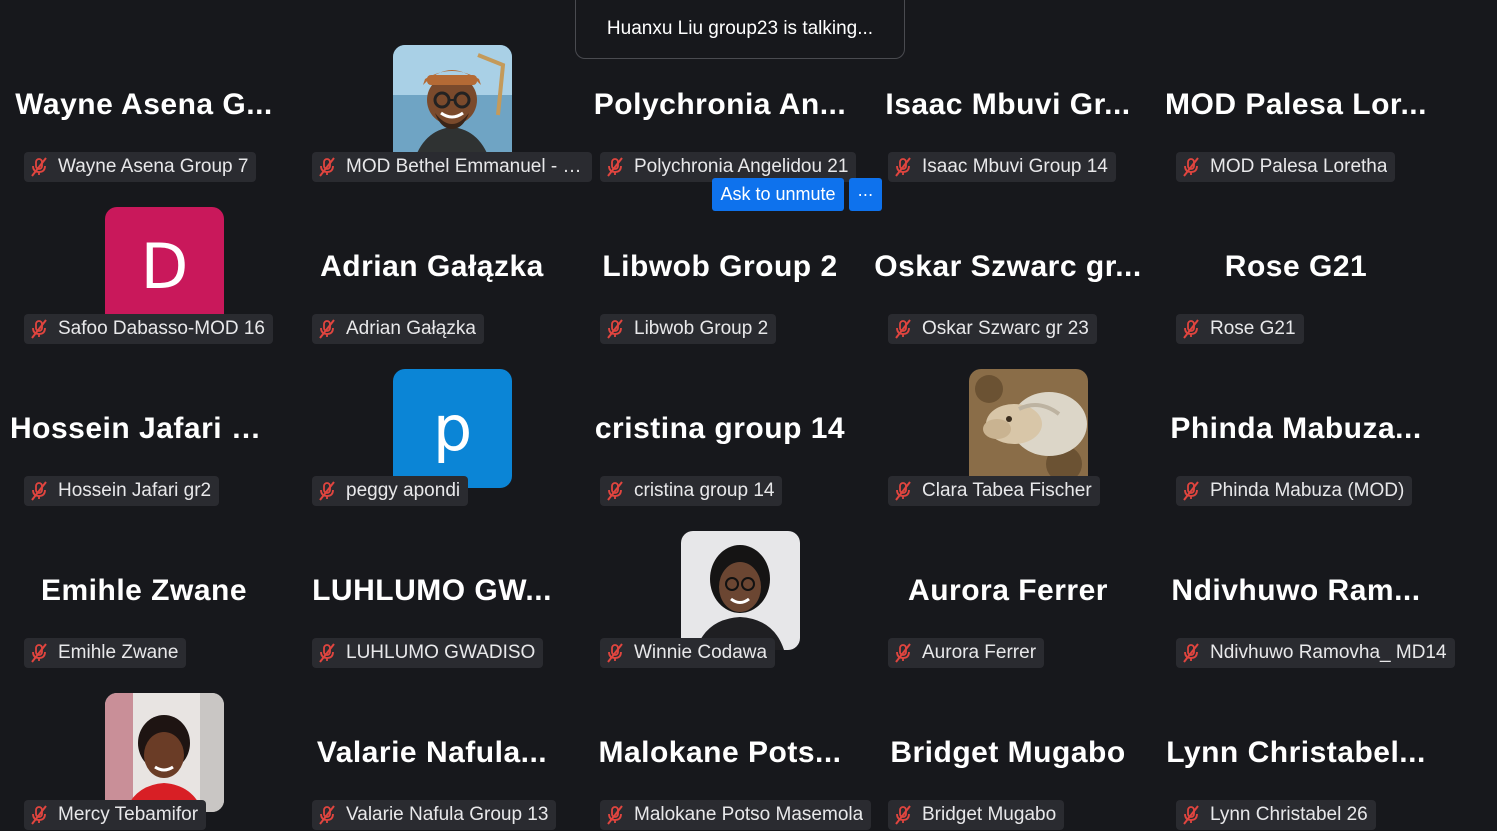 This screenshot has width=1497, height=831. I want to click on participant-tile-wayne-asena-group-7: Wayne Asena G... Wayne Asena Group 7, so click(144, 98).